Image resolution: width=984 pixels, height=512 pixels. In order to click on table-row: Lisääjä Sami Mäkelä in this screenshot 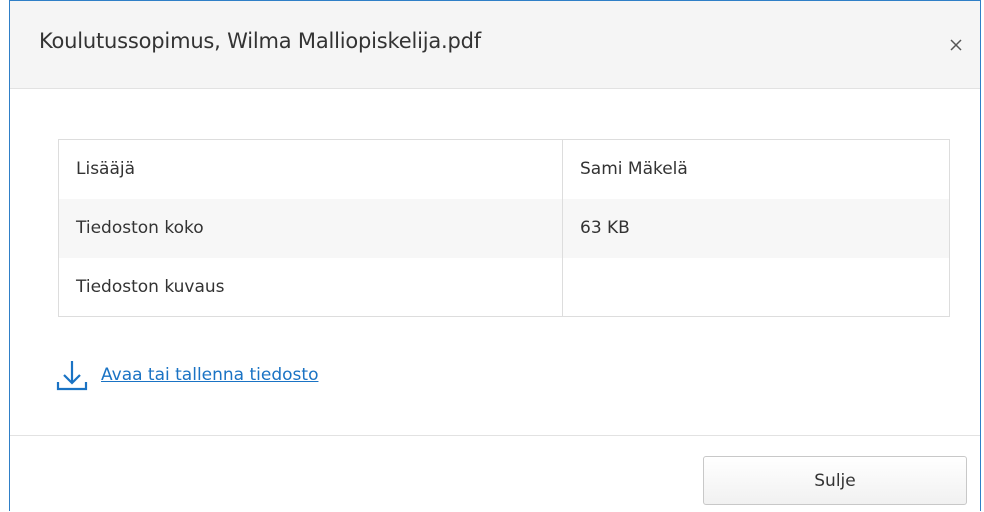, I will do `click(504, 169)`.